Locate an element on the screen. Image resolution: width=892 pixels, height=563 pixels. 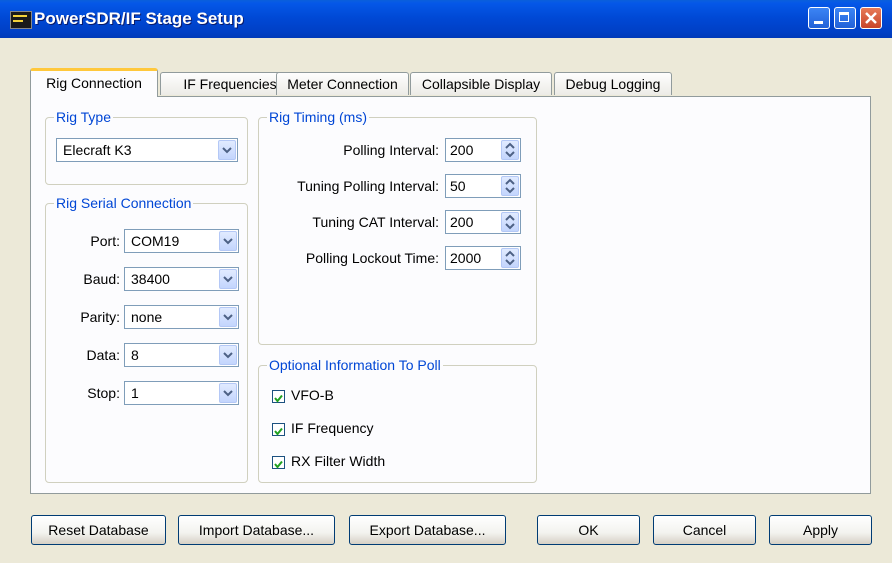
tab-rig-connection: Rig Connection is located at coordinates (94, 82).